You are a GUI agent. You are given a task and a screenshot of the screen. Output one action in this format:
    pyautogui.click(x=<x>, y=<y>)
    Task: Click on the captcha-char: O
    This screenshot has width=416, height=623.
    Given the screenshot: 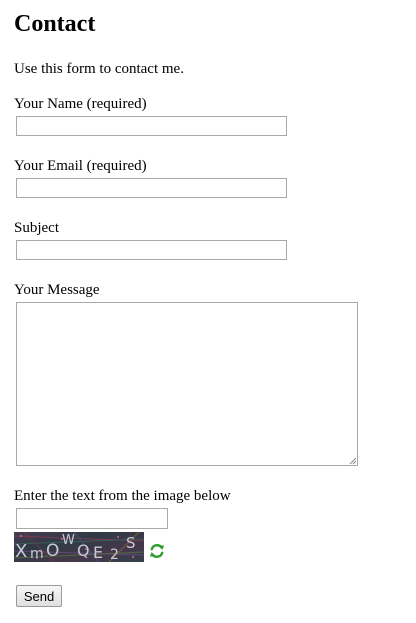 What is the action you would take?
    pyautogui.click(x=52, y=551)
    